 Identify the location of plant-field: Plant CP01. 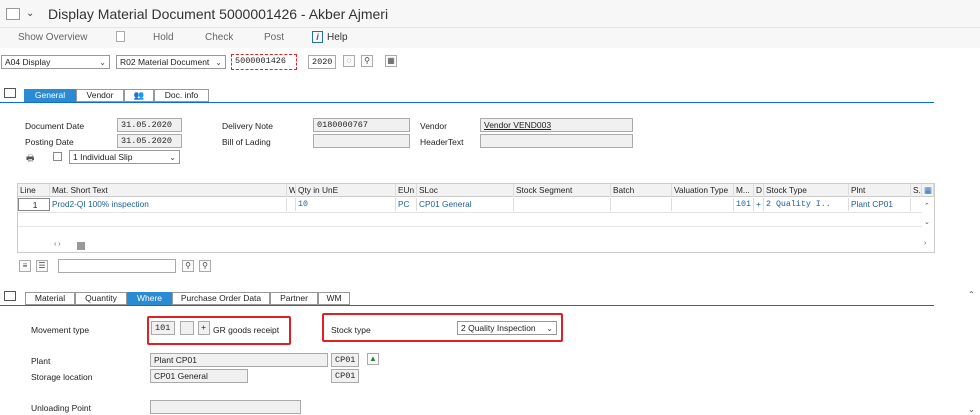
(239, 360).